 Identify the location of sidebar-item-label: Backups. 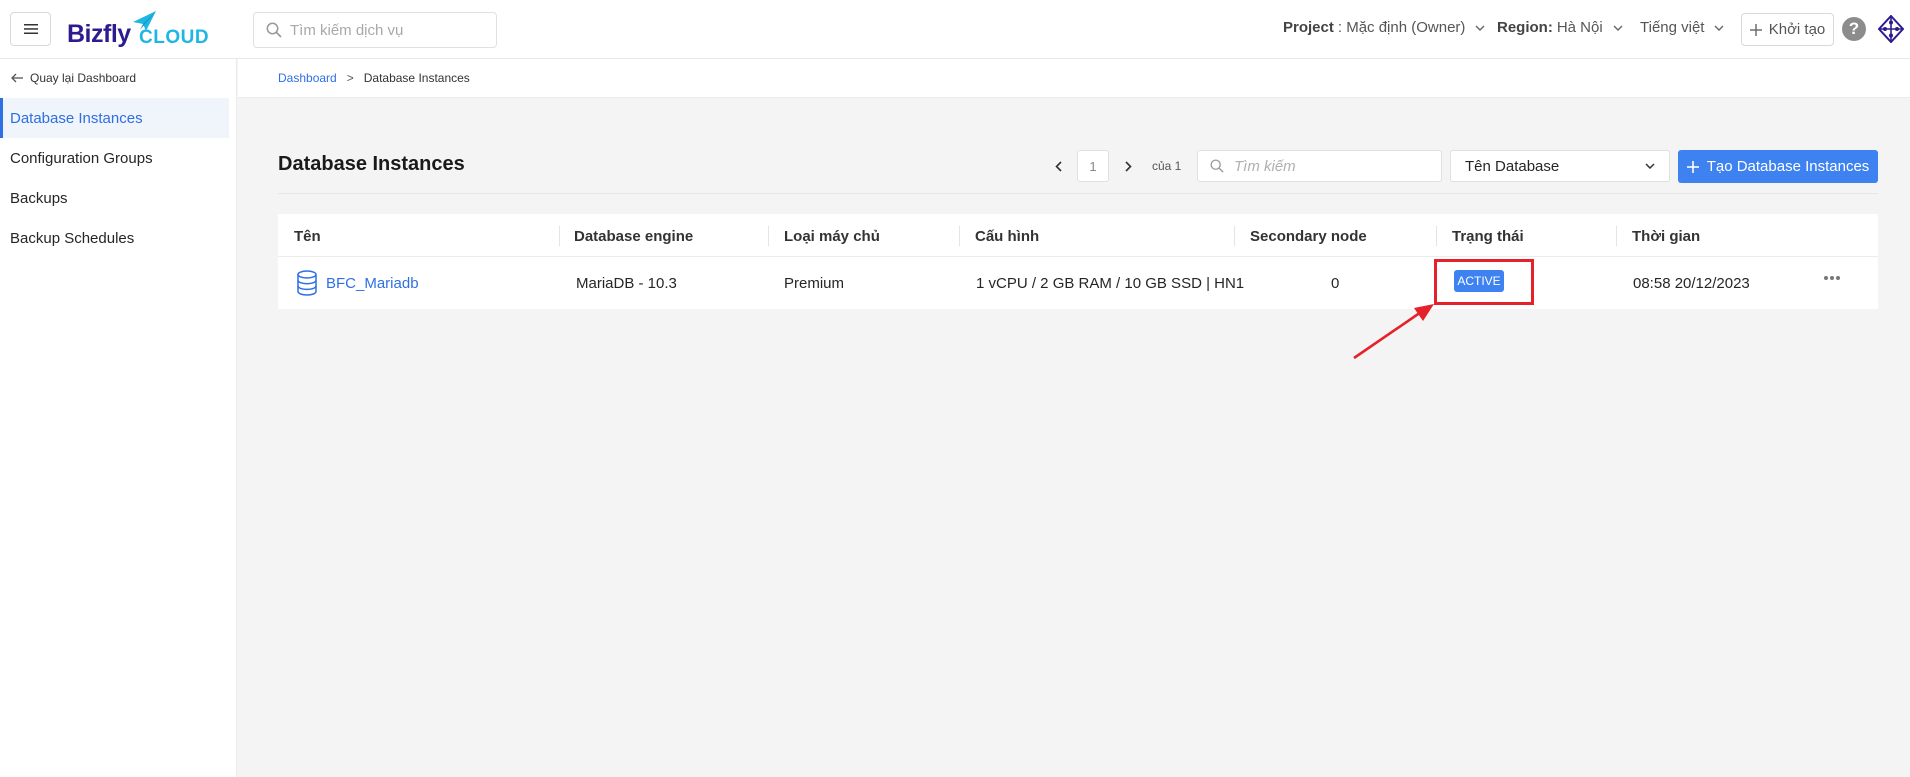
(39, 198).